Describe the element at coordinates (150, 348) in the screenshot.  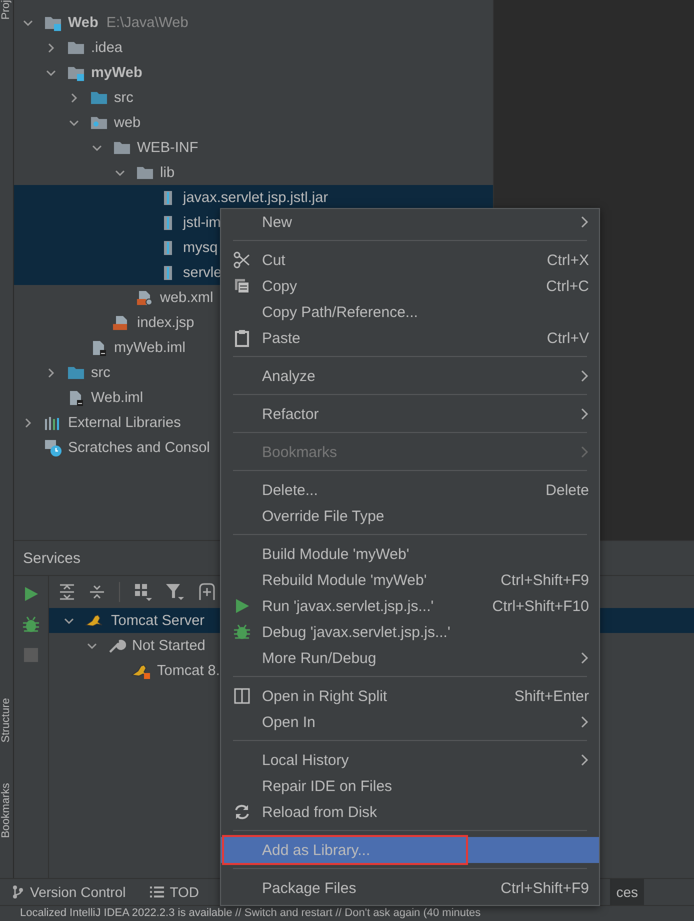
I see `tree-label: myWeb.iml` at that location.